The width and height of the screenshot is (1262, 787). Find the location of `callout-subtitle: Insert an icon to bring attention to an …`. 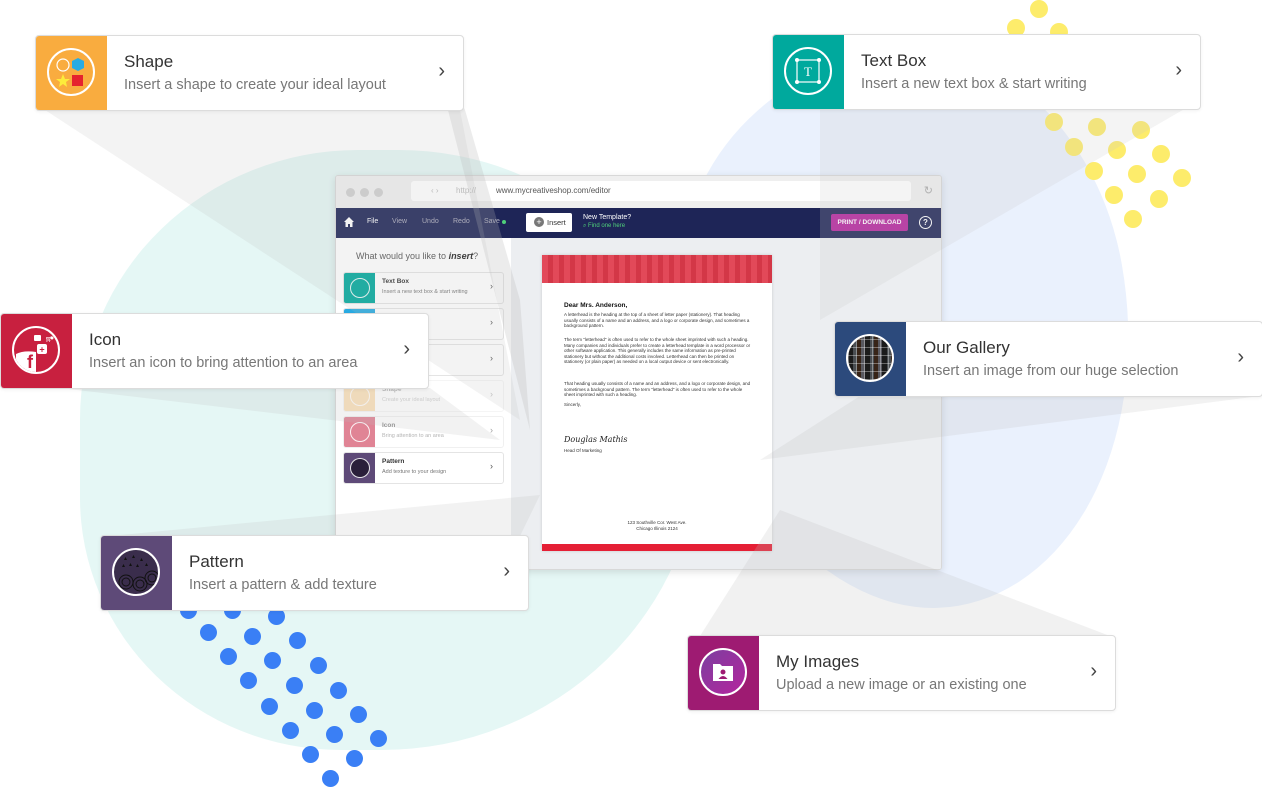

callout-subtitle: Insert an icon to bring attention to an … is located at coordinates (223, 363).